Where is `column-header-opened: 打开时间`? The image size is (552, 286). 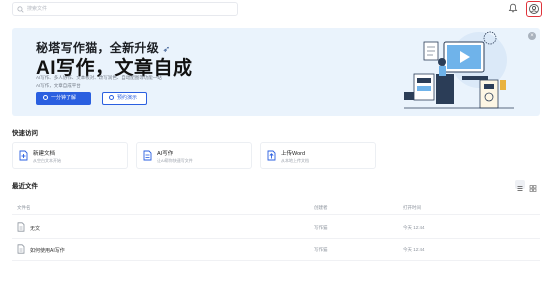
column-header-opened: 打开时间 is located at coordinates (412, 208).